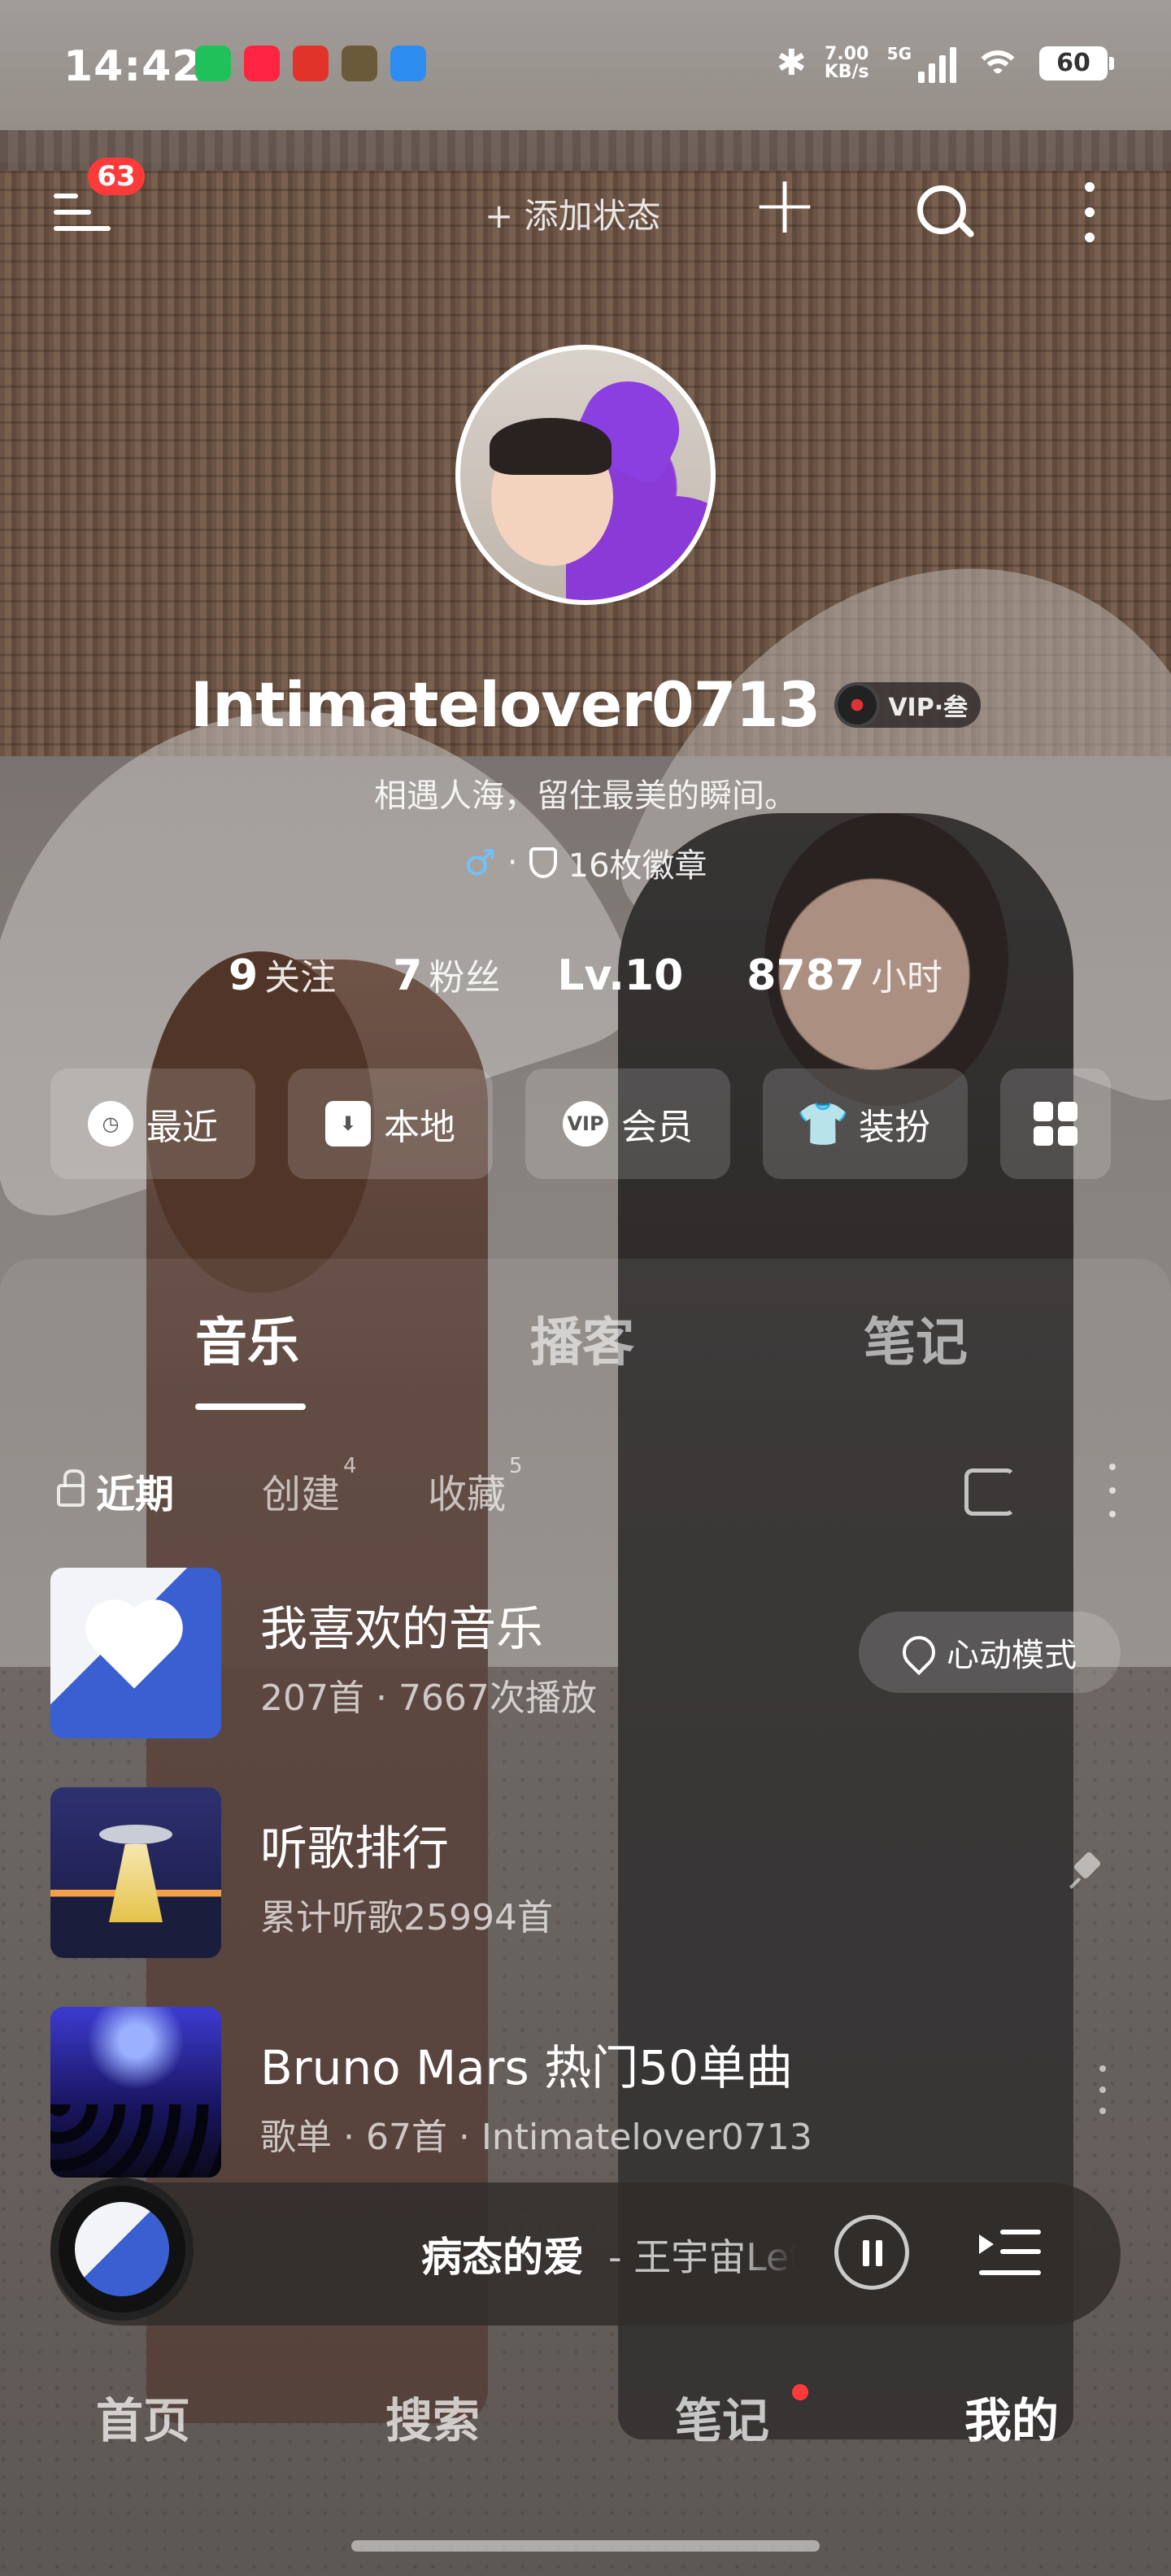 This screenshot has width=1171, height=2576. I want to click on playlist-item-ranking: 听歌排行 累计听歌25994首, so click(585, 1873).